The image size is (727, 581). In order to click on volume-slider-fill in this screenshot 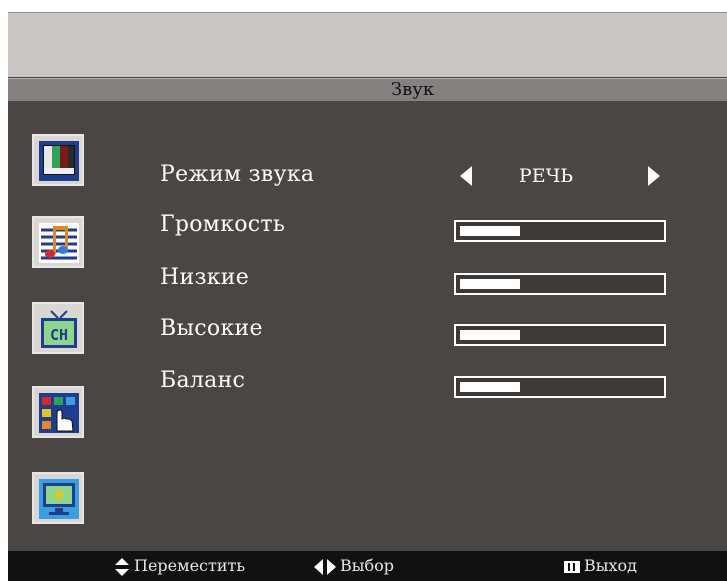, I will do `click(490, 231)`.